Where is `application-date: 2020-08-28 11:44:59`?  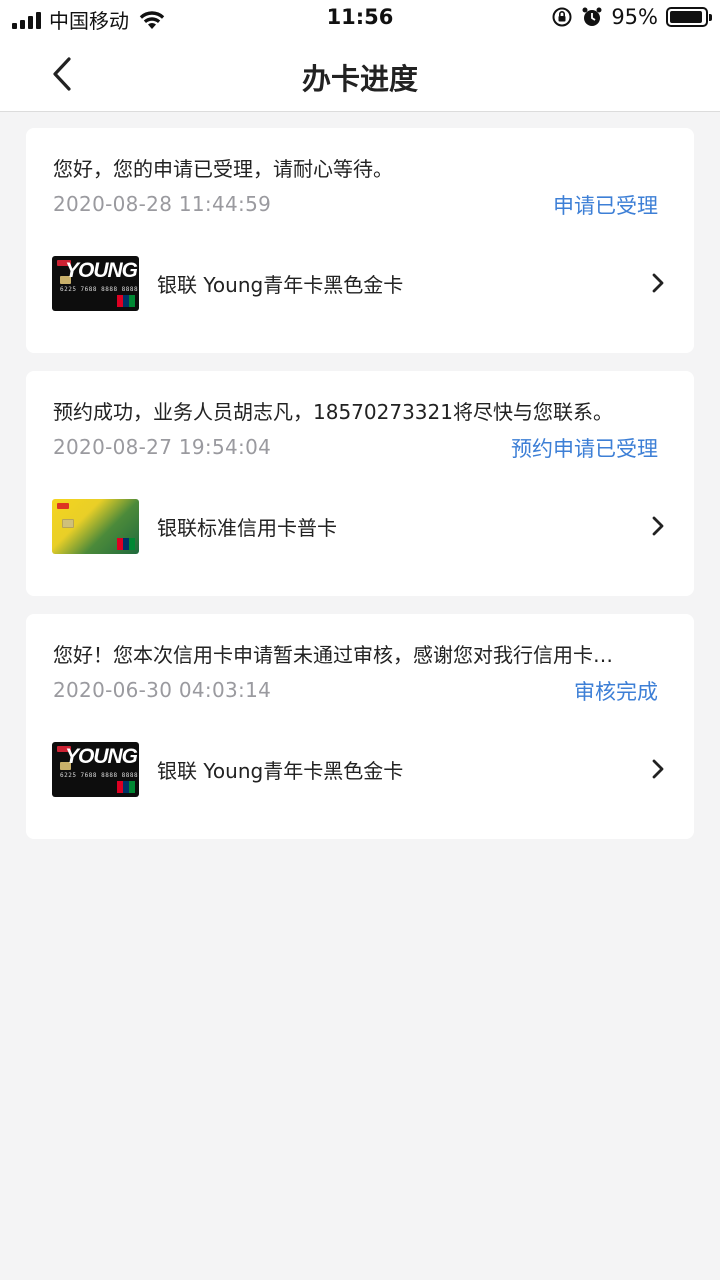
application-date: 2020-08-28 11:44:59 is located at coordinates (162, 204).